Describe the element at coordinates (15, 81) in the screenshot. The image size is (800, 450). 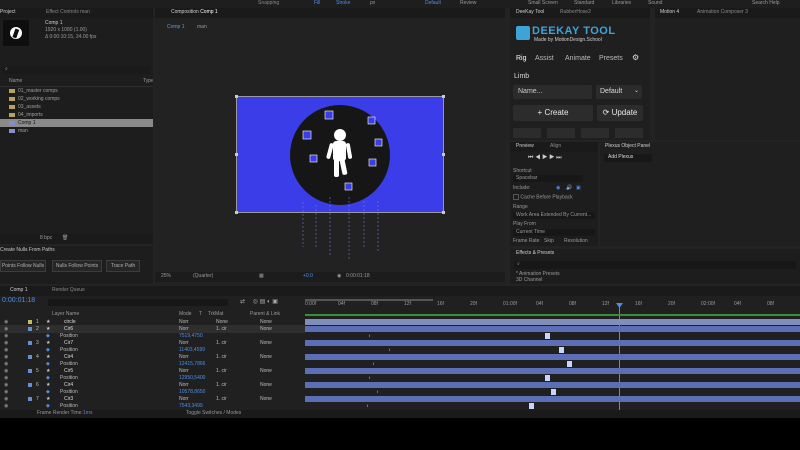
I see `col-name: Name` at that location.